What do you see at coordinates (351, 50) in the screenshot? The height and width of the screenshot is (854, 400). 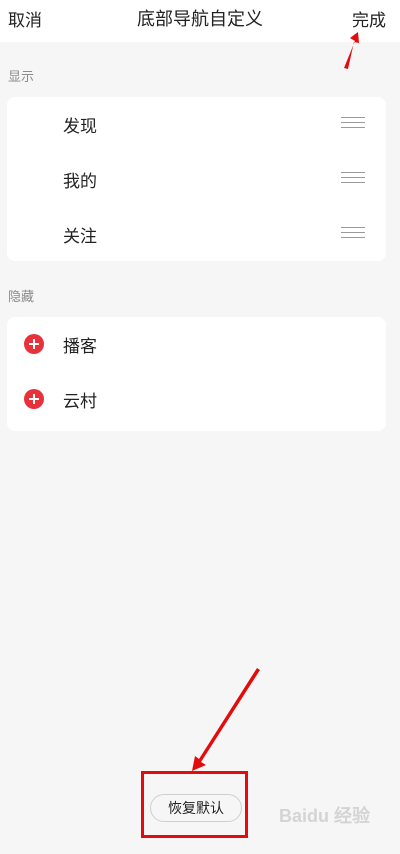 I see `annotation-arrow-done` at bounding box center [351, 50].